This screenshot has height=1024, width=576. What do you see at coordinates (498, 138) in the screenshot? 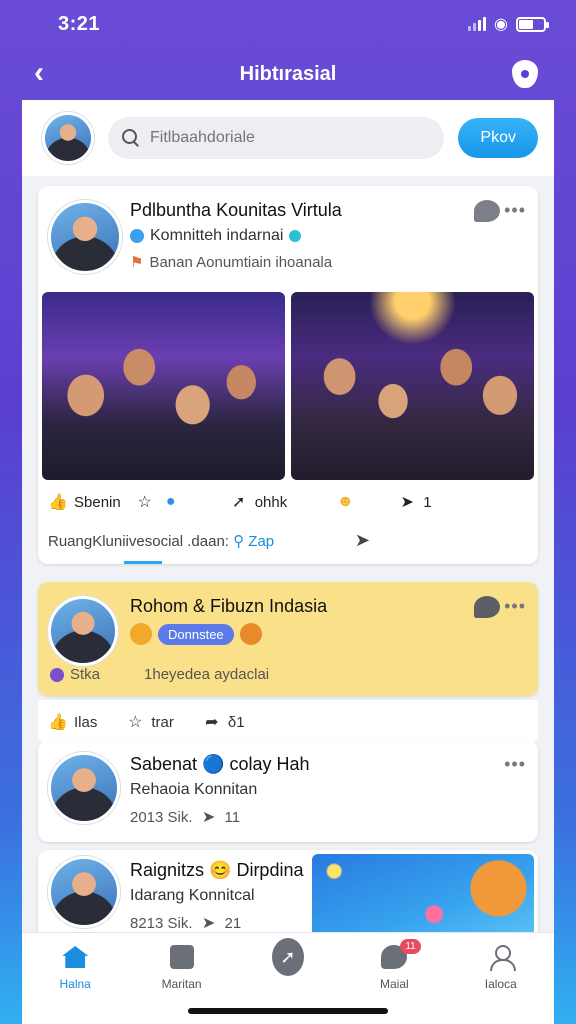
I see `post-button: Pkov` at bounding box center [498, 138].